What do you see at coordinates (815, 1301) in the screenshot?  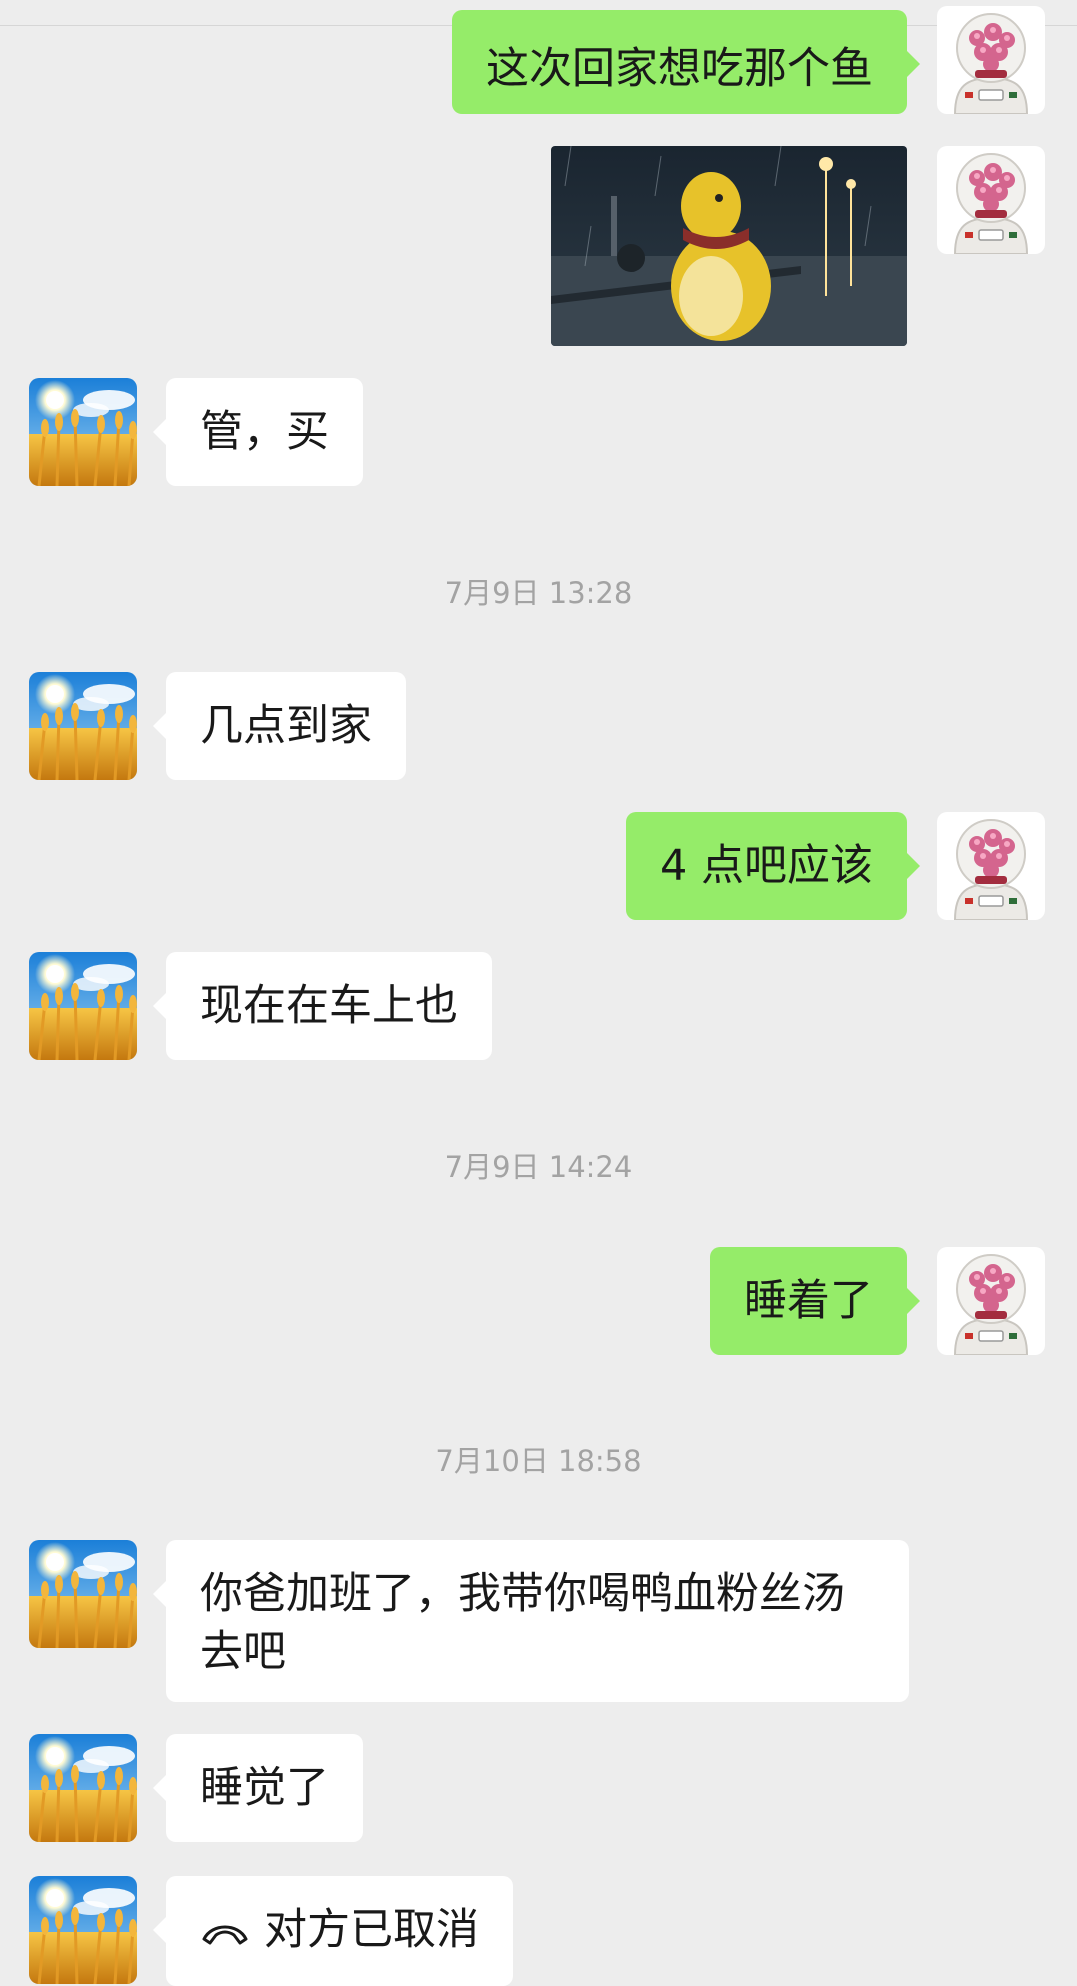 I see `outgoing-message-bubble: 睡着了` at bounding box center [815, 1301].